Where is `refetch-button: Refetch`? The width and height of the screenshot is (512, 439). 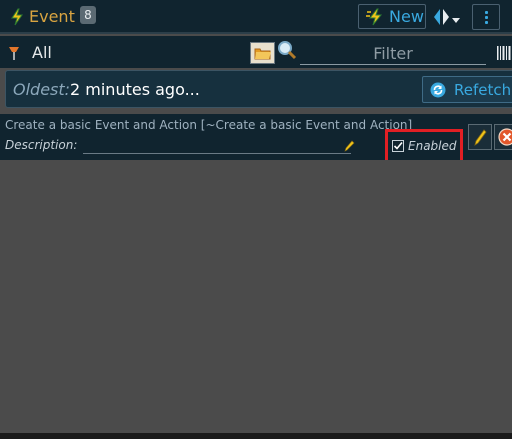
refetch-button: Refetch is located at coordinates (467, 89).